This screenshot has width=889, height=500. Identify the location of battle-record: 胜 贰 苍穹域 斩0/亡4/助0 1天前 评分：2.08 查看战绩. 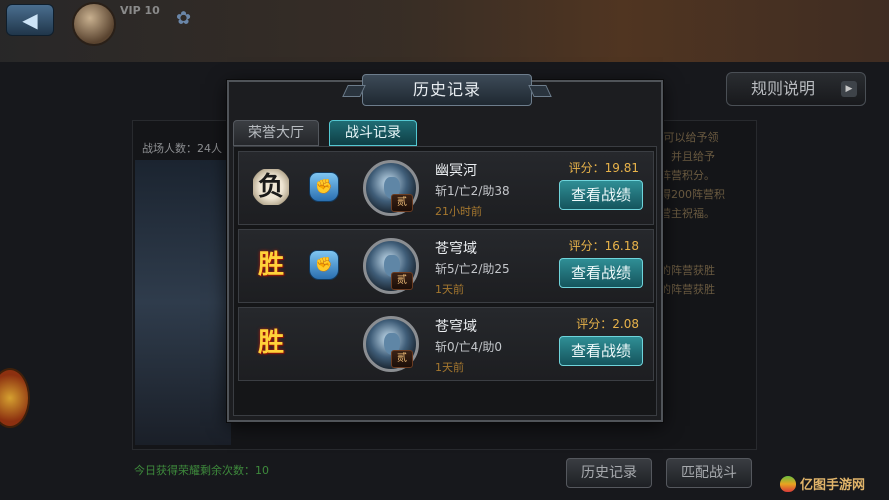
(446, 344).